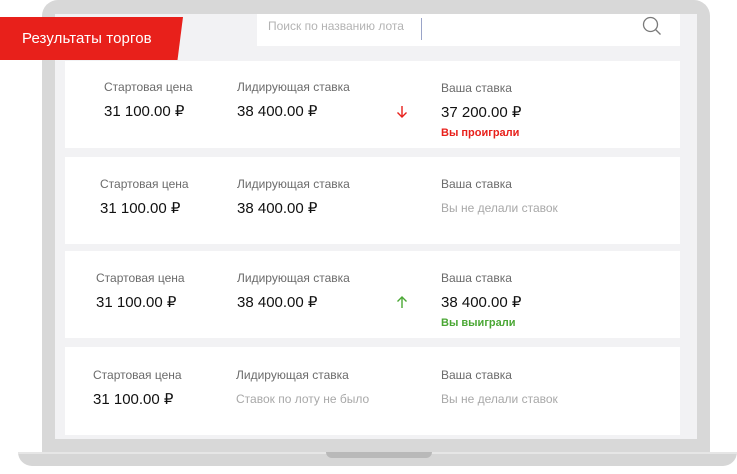  I want to click on your-bid-value: 37 200.00 ₽, so click(481, 112).